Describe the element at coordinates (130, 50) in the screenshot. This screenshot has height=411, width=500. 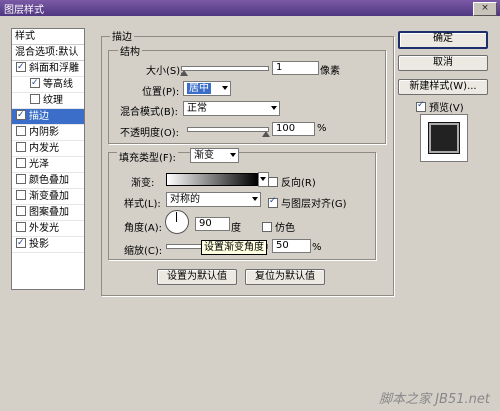
I see `structure-group-title: 结构` at that location.